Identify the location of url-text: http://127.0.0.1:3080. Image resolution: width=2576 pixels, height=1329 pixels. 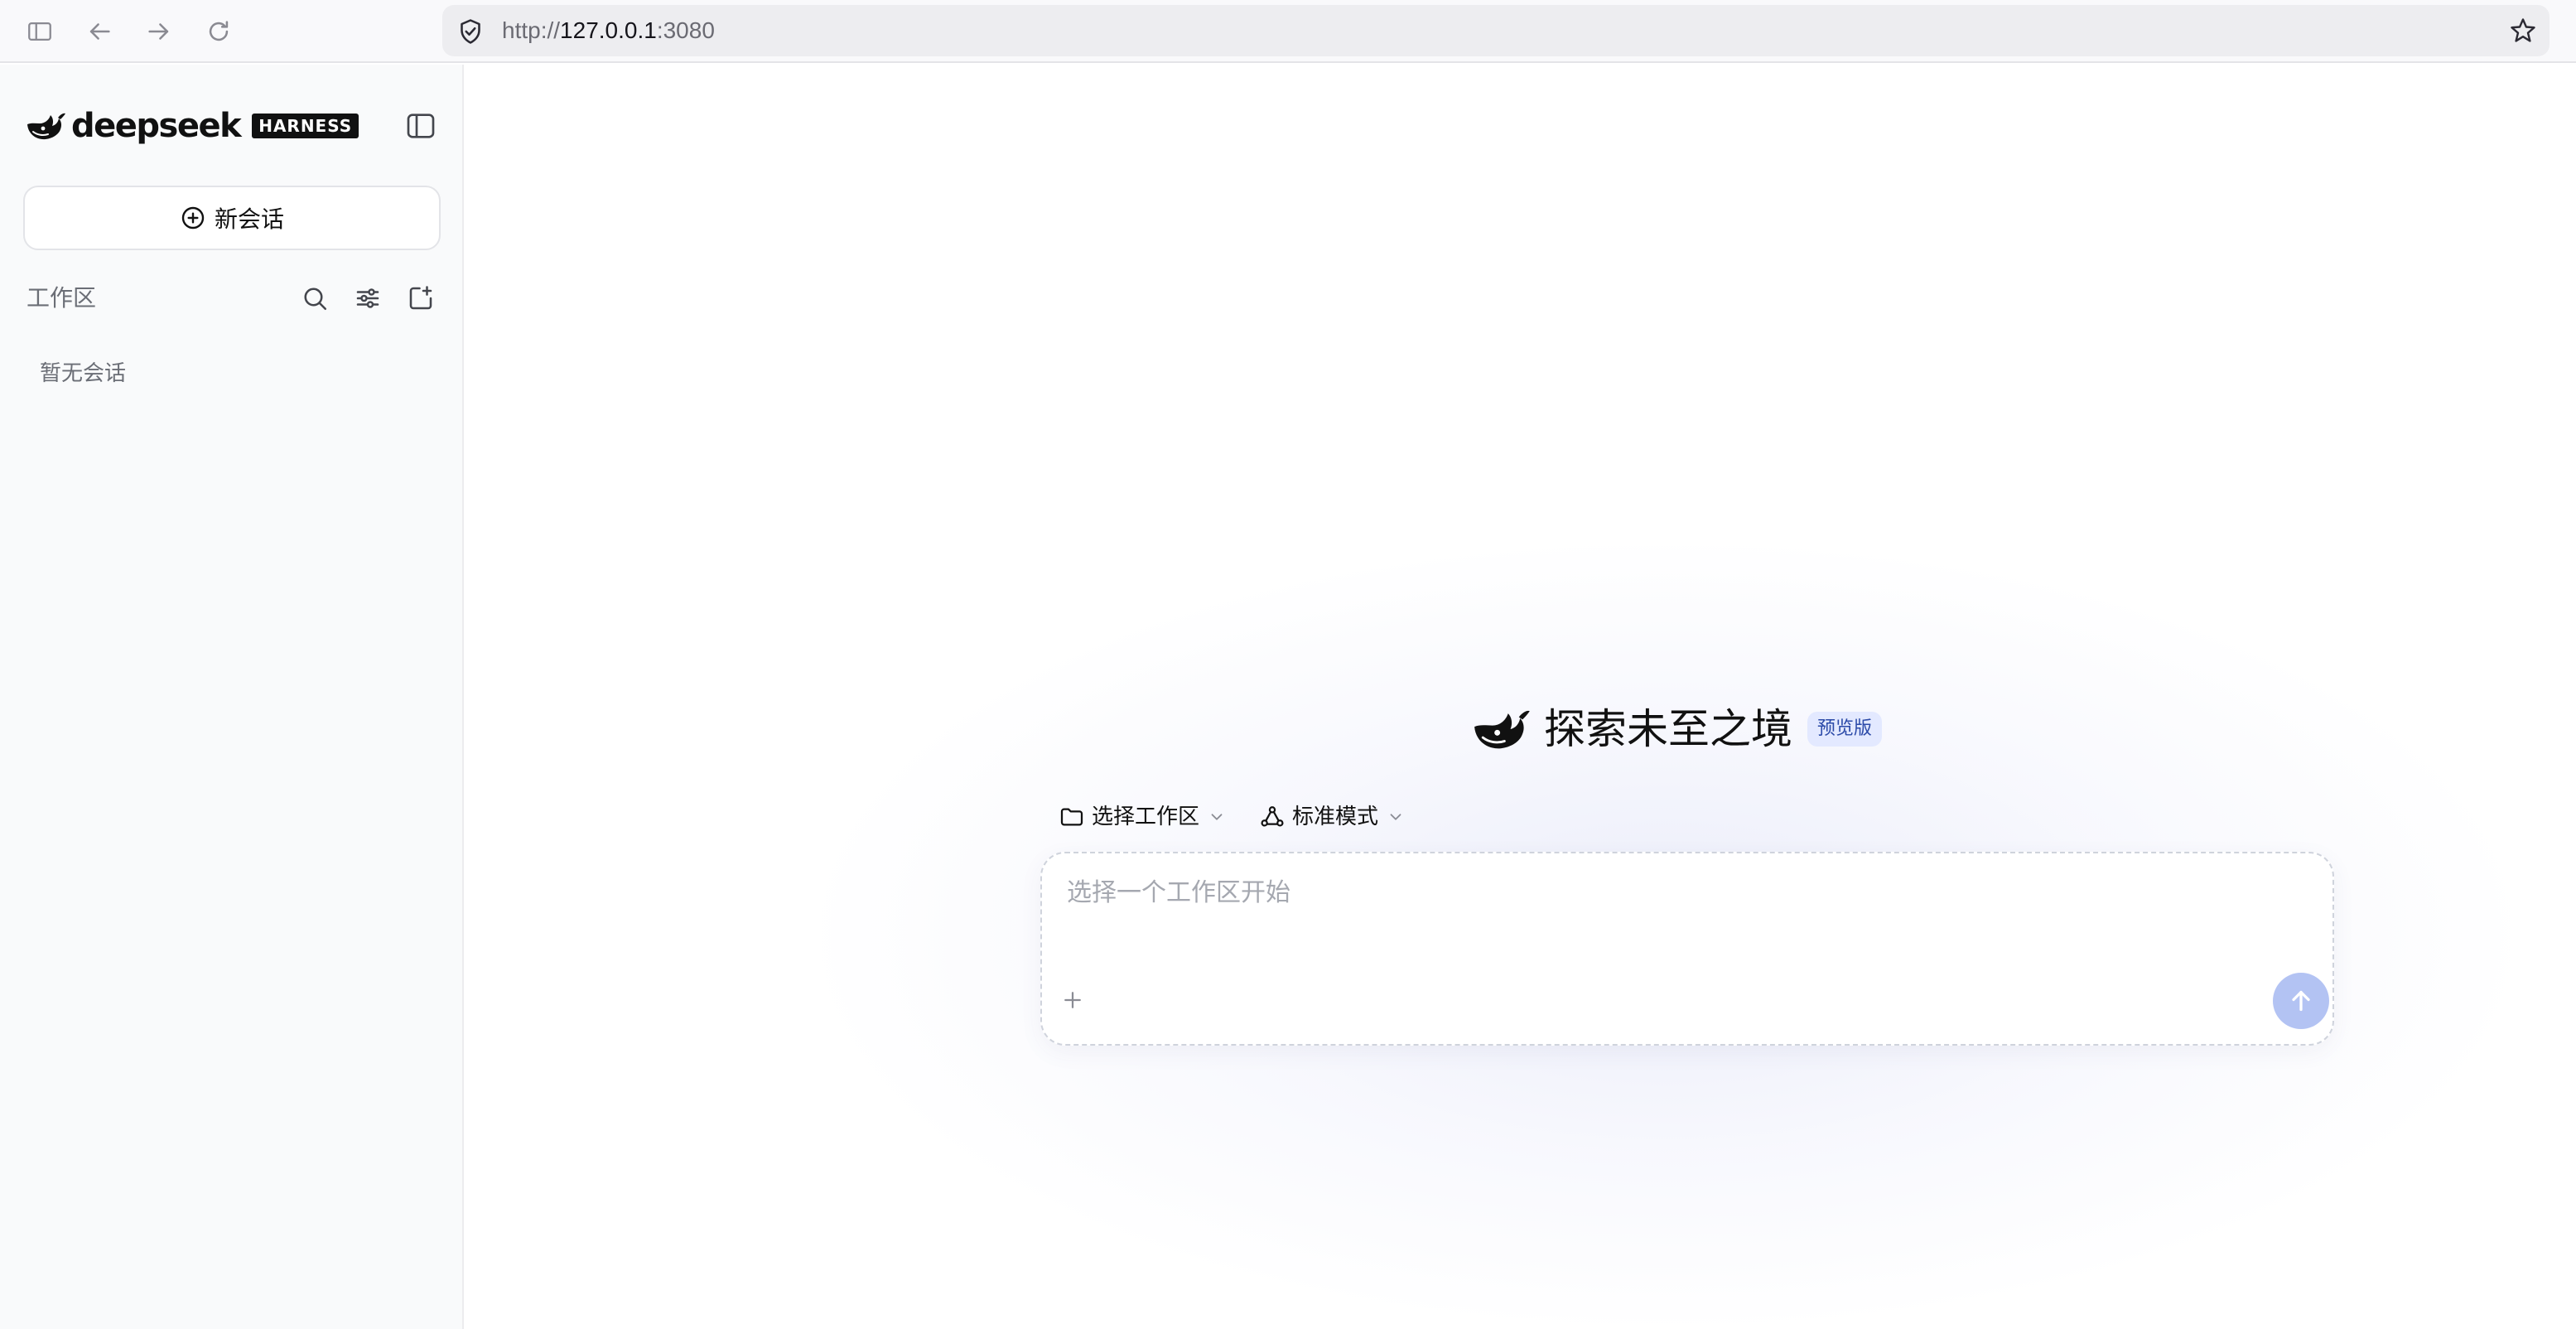
(608, 31).